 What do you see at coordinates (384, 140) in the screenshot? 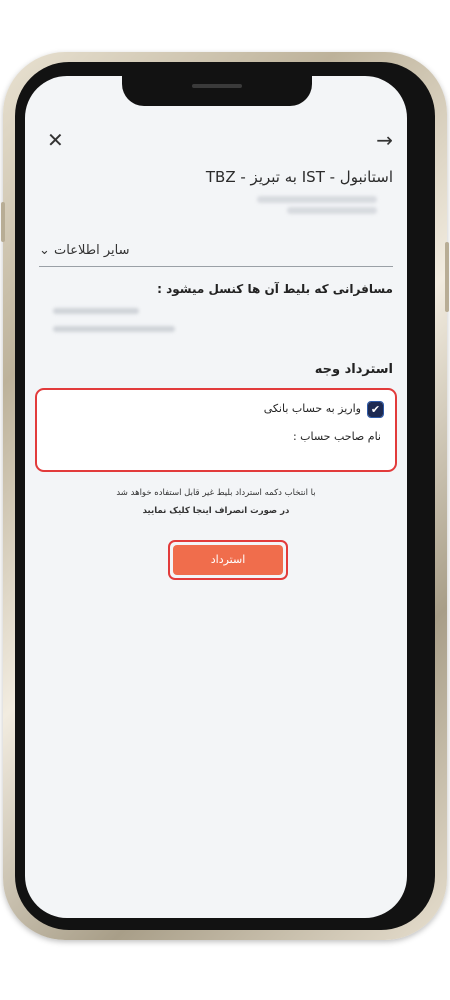
I see `arrow-right-icon: →` at bounding box center [384, 140].